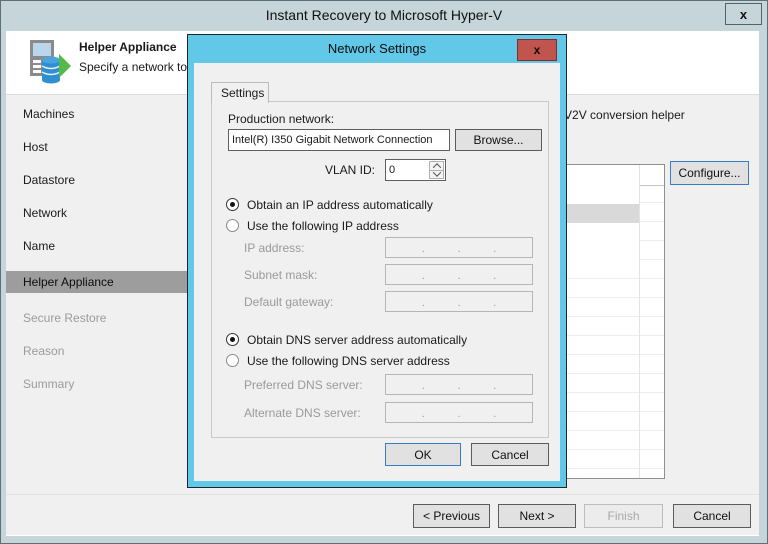  I want to click on sidebar-item-secure-restore: Secure Restore, so click(65, 318).